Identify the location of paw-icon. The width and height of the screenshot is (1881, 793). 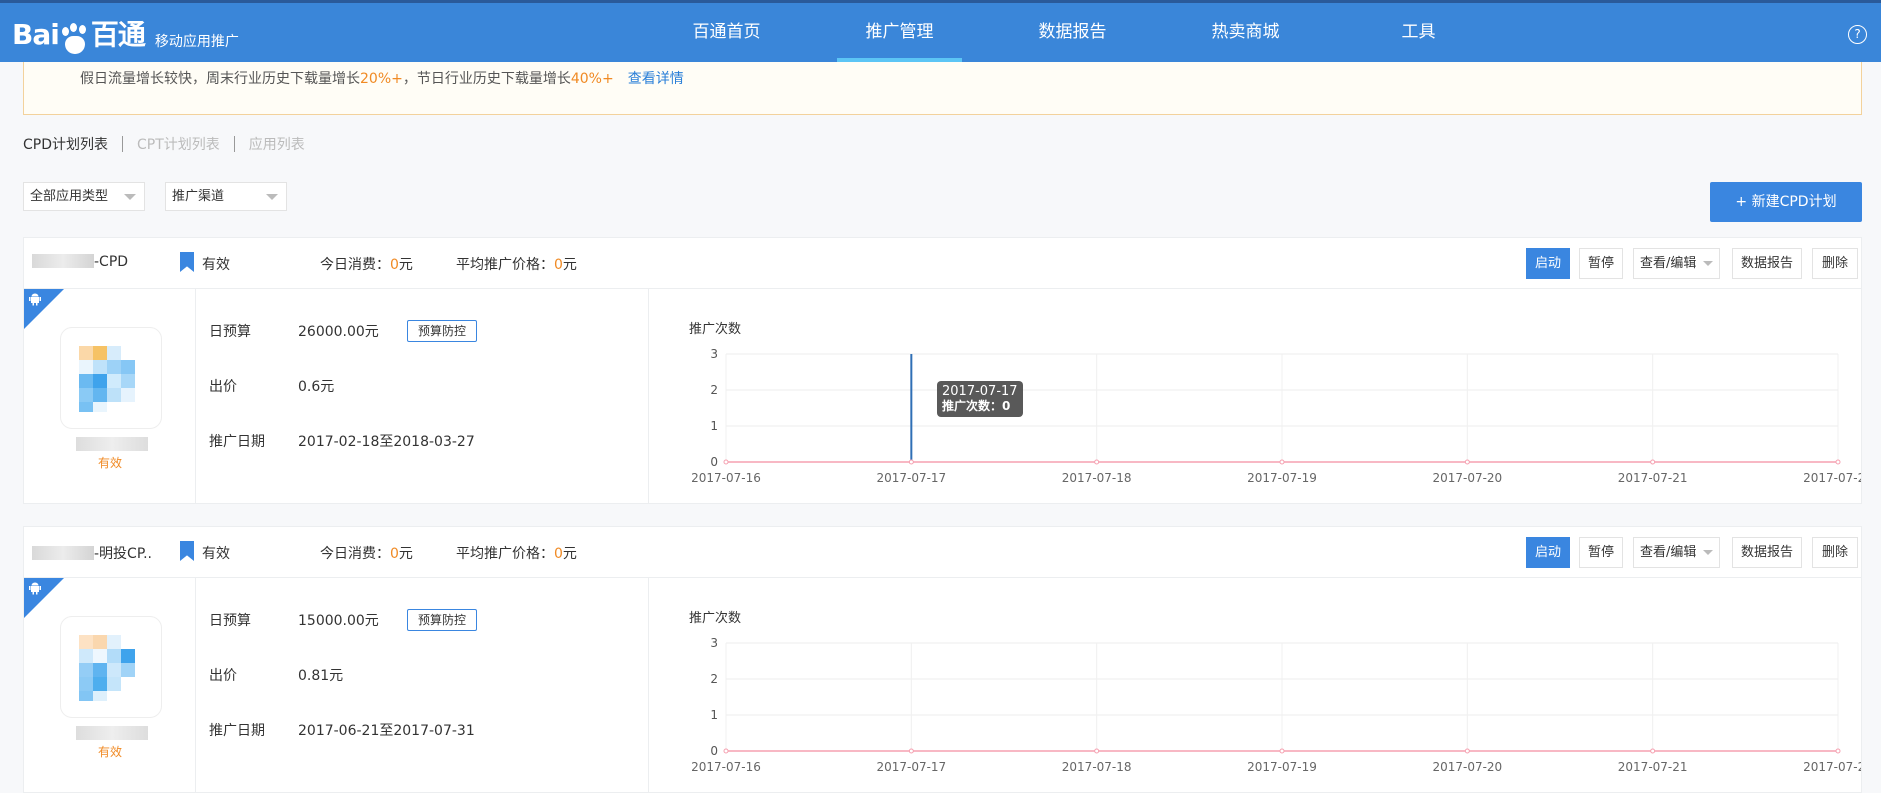
(75, 39).